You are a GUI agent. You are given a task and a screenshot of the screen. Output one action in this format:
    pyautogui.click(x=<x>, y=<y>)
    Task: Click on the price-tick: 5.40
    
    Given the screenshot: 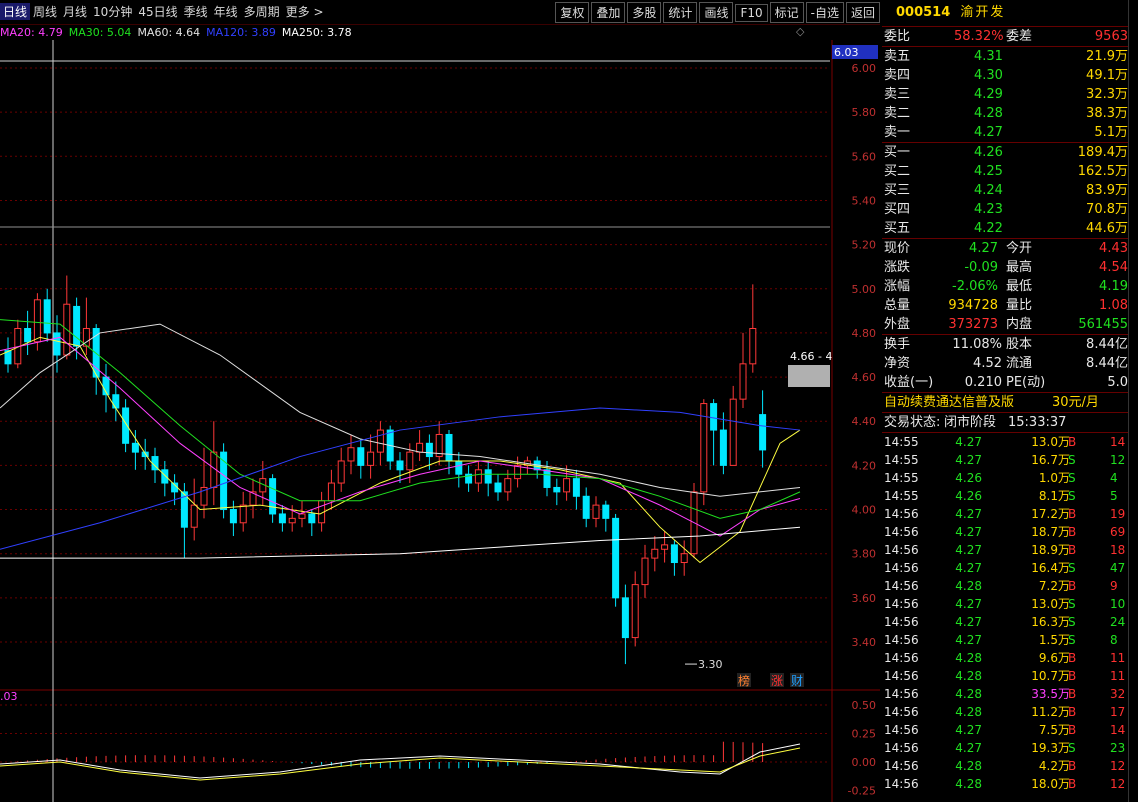 What is the action you would take?
    pyautogui.click(x=864, y=200)
    